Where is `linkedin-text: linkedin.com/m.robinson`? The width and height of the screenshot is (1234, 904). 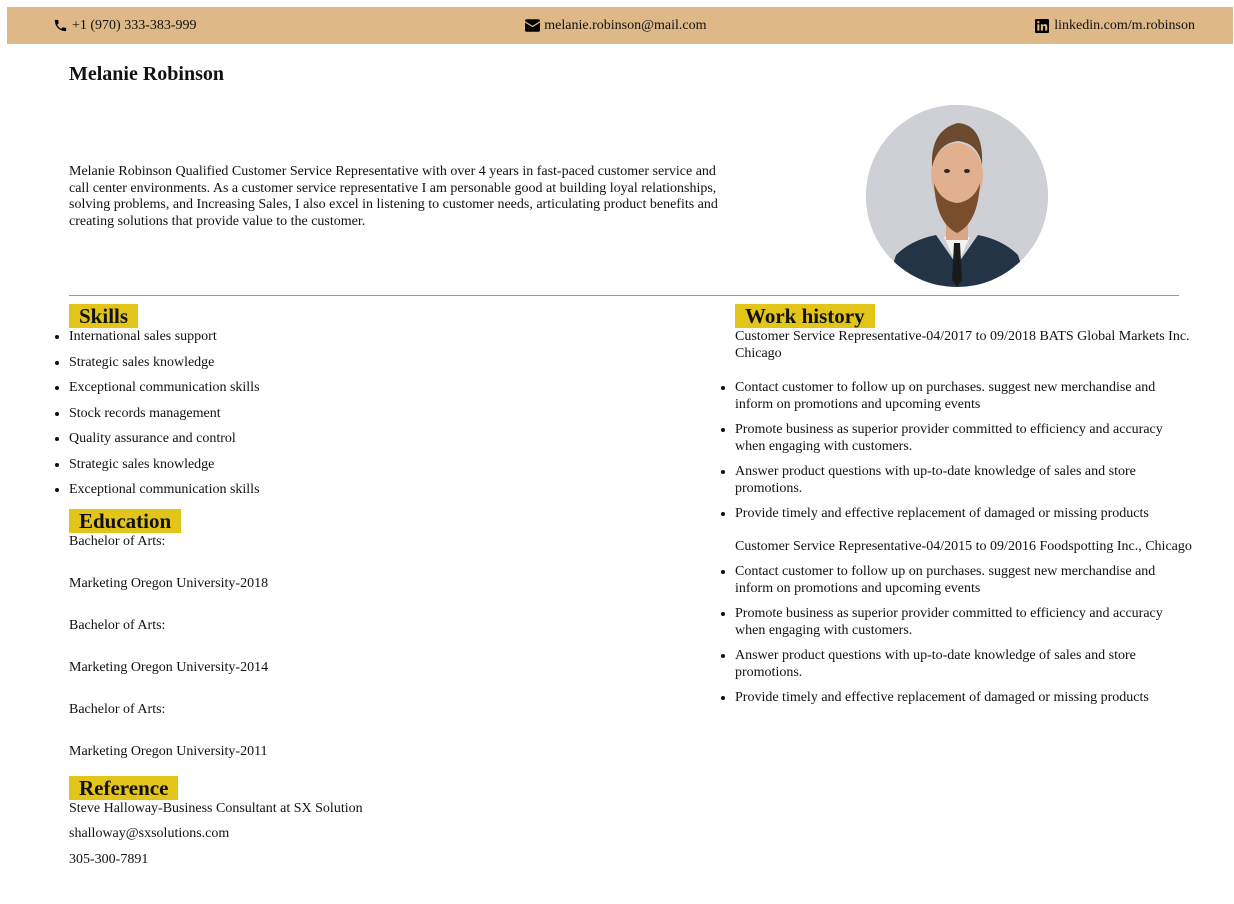
linkedin-text: linkedin.com/m.robinson is located at coordinates (1124, 25).